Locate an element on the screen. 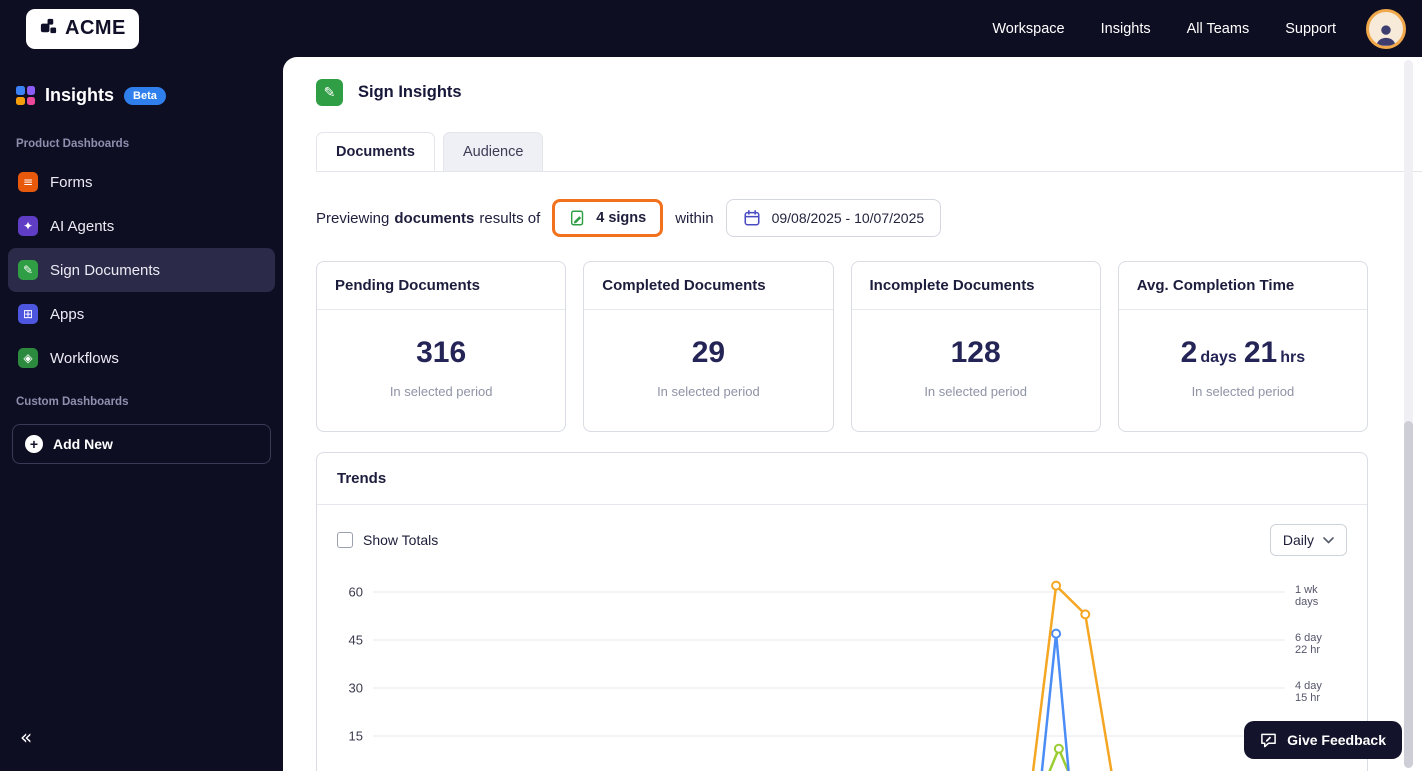 The height and width of the screenshot is (771, 1422). forms-icon: ≡ is located at coordinates (28, 182).